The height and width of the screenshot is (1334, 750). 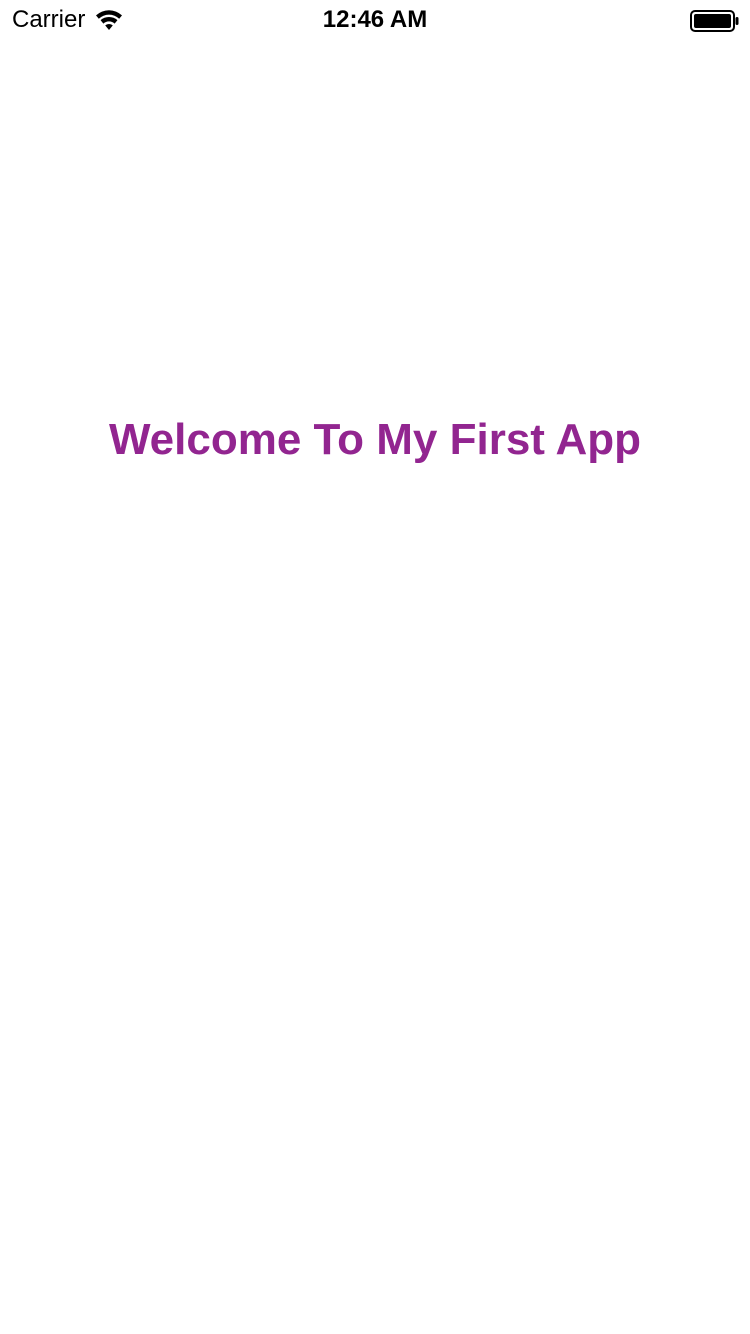 I want to click on status-bar: Carrier 12:46 AM, so click(x=375, y=20).